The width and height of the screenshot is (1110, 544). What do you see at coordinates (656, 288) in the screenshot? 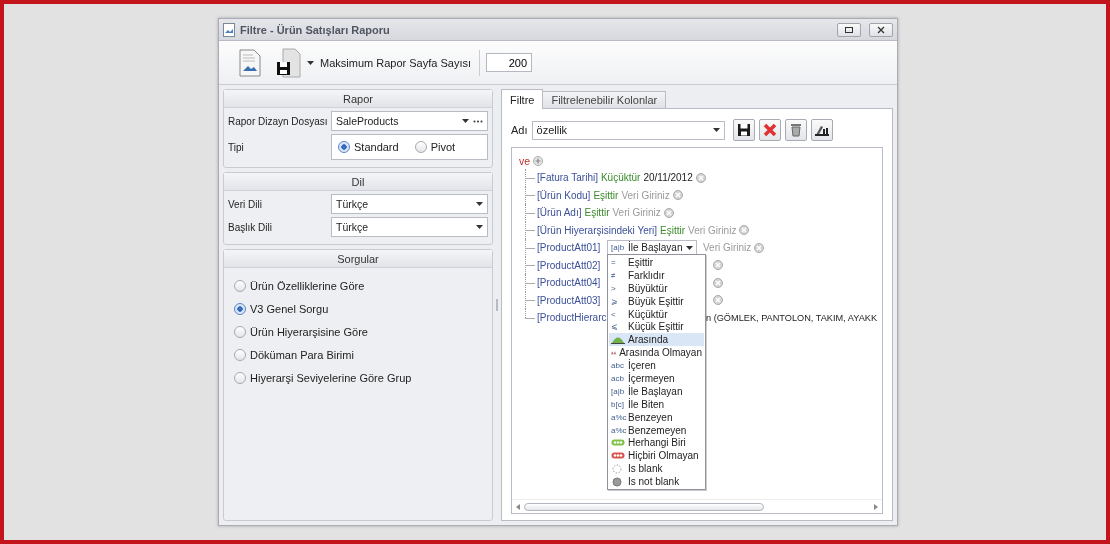
I see `menu-item: > Büyüktür` at bounding box center [656, 288].